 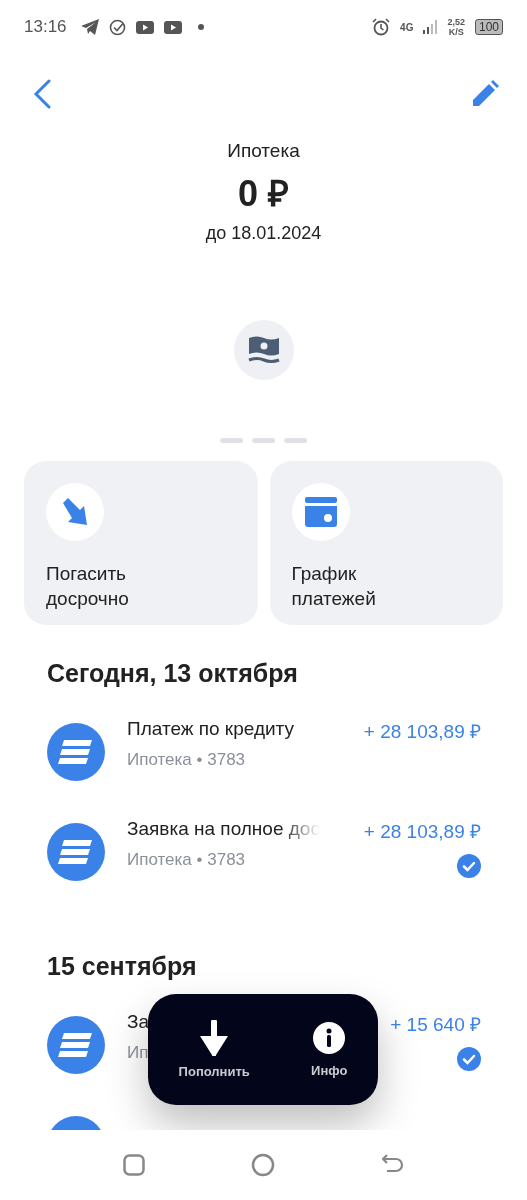 I want to click on popup-button: Инфо, so click(x=329, y=1049).